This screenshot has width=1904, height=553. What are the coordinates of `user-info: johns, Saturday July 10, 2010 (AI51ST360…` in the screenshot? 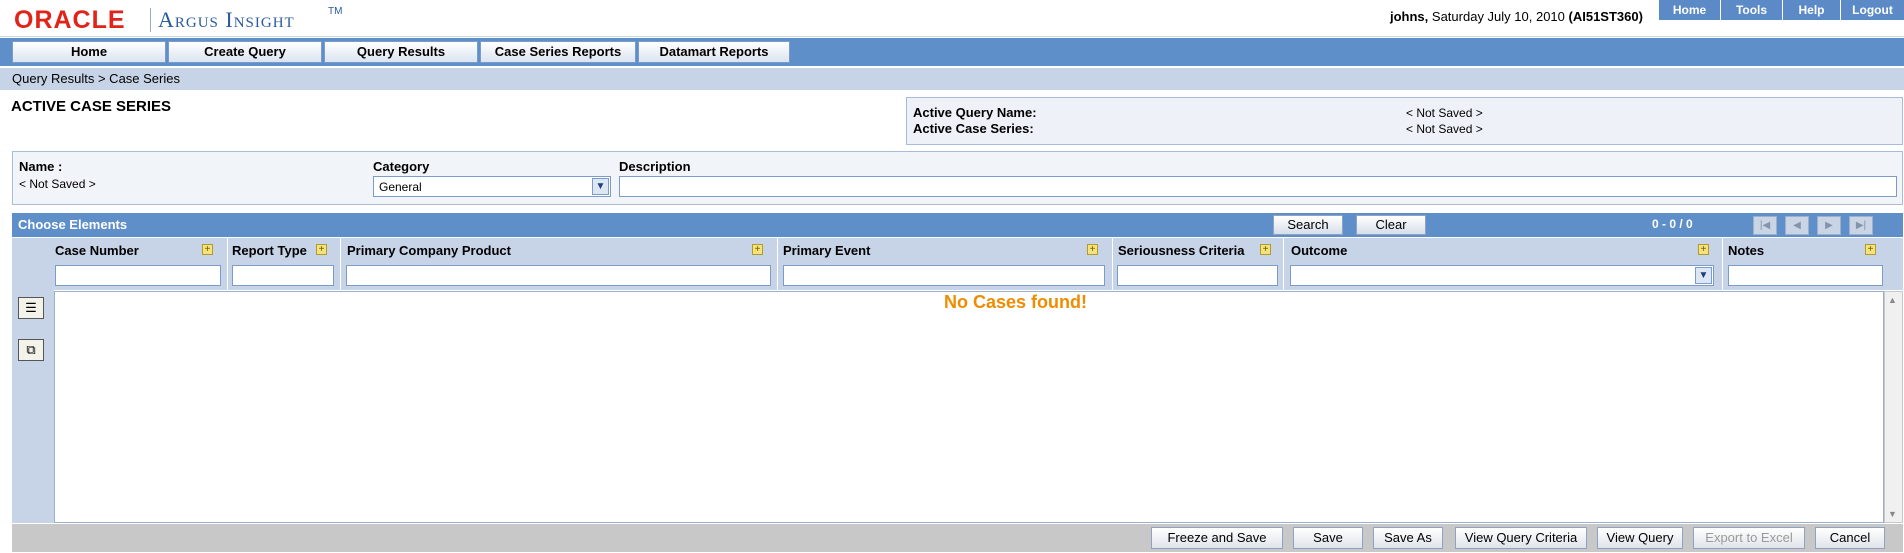 It's located at (1516, 16).